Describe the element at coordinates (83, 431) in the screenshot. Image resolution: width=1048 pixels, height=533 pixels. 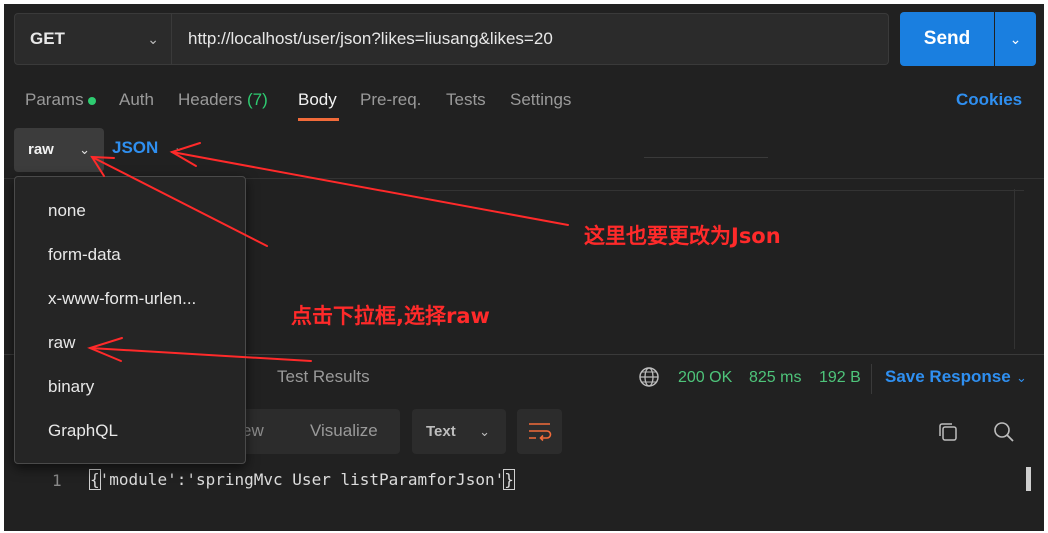
I see `menu-item-graphql: GraphQL` at that location.